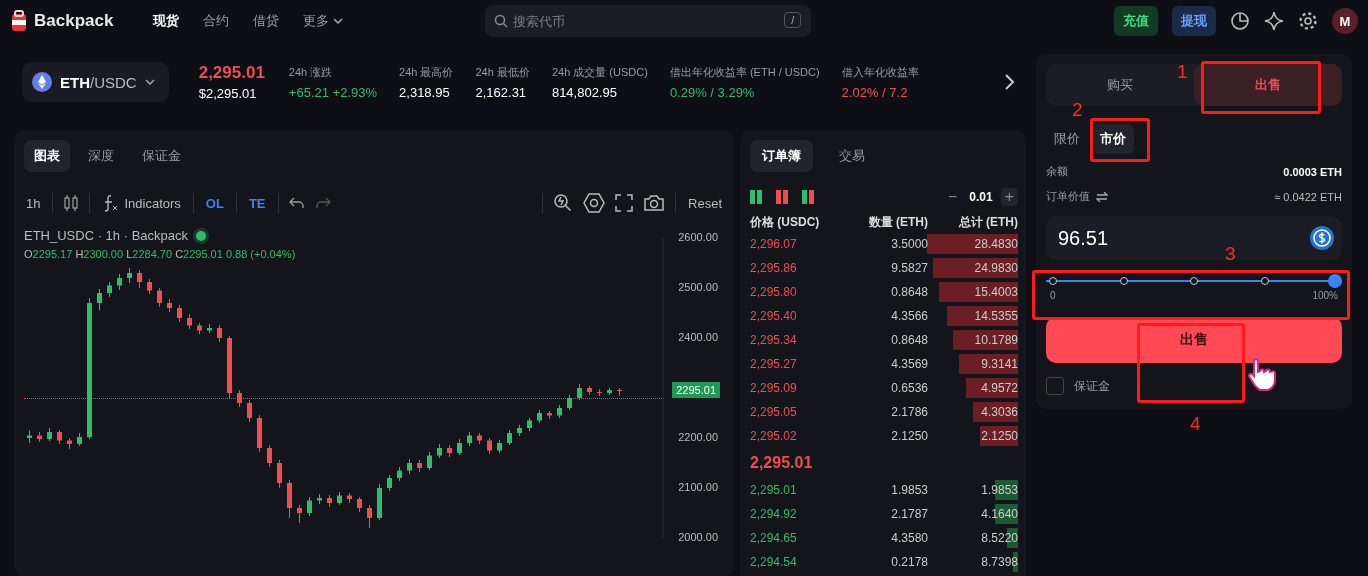 This screenshot has height=576, width=1368. Describe the element at coordinates (1345, 21) in the screenshot. I see `avatar: M` at that location.